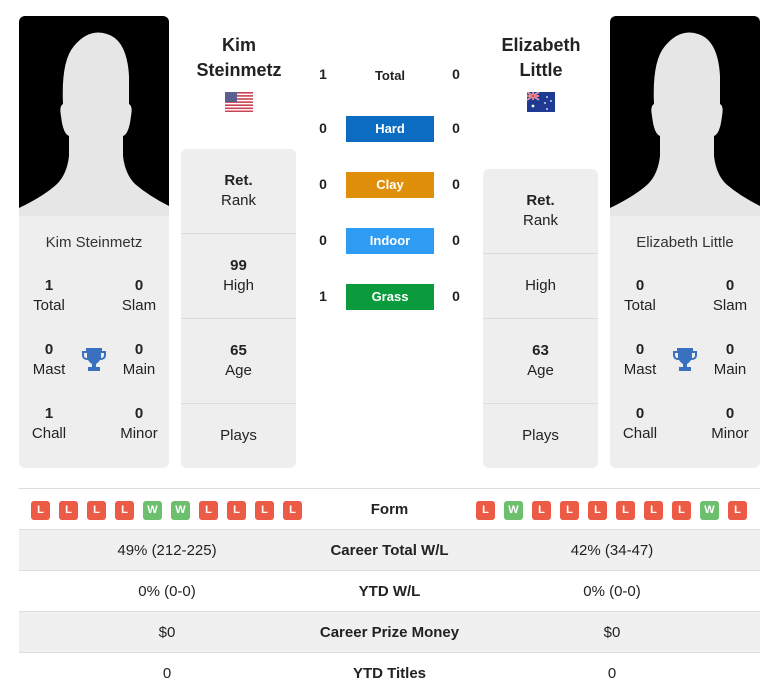 The width and height of the screenshot is (779, 699). Describe the element at coordinates (456, 74) in the screenshot. I see `h2h-right-total: 0` at that location.